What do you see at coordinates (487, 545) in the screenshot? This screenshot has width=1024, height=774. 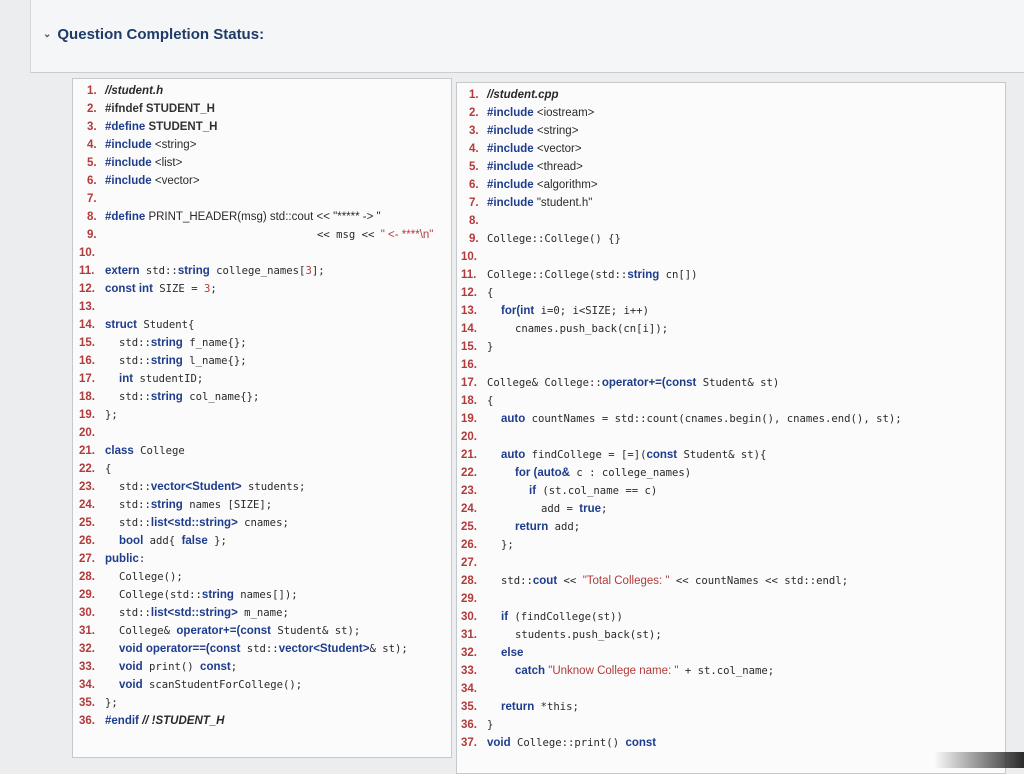 I see `code-line: 26.};` at bounding box center [487, 545].